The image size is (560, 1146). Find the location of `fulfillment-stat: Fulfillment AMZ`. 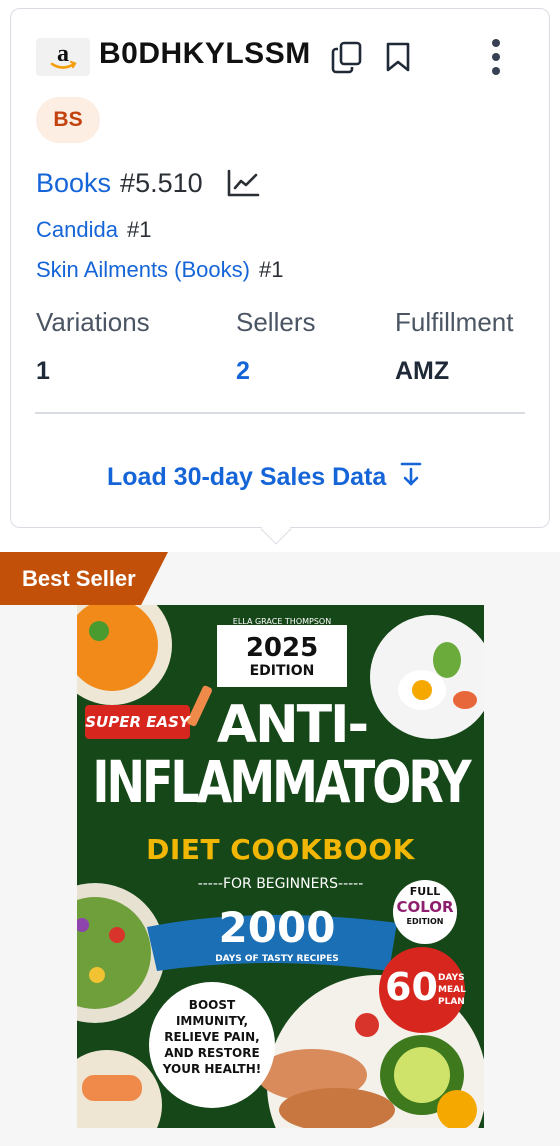

fulfillment-stat: Fulfillment AMZ is located at coordinates (454, 346).